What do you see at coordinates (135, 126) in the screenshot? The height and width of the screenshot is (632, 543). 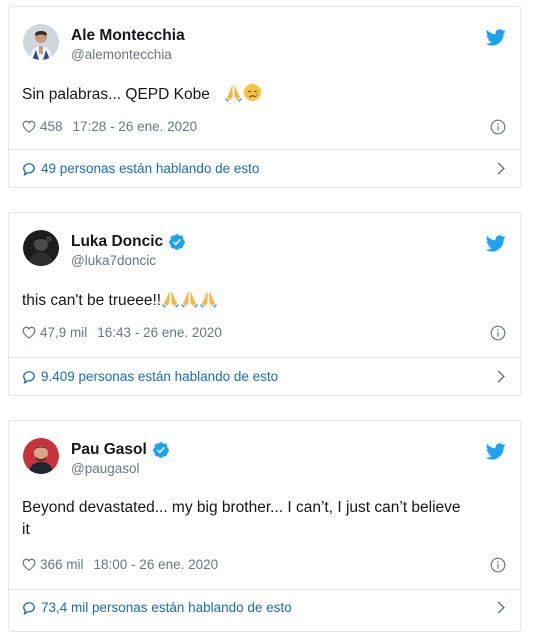 I see `tweet-timestamp: 17:28 - 26 ene. 2020` at bounding box center [135, 126].